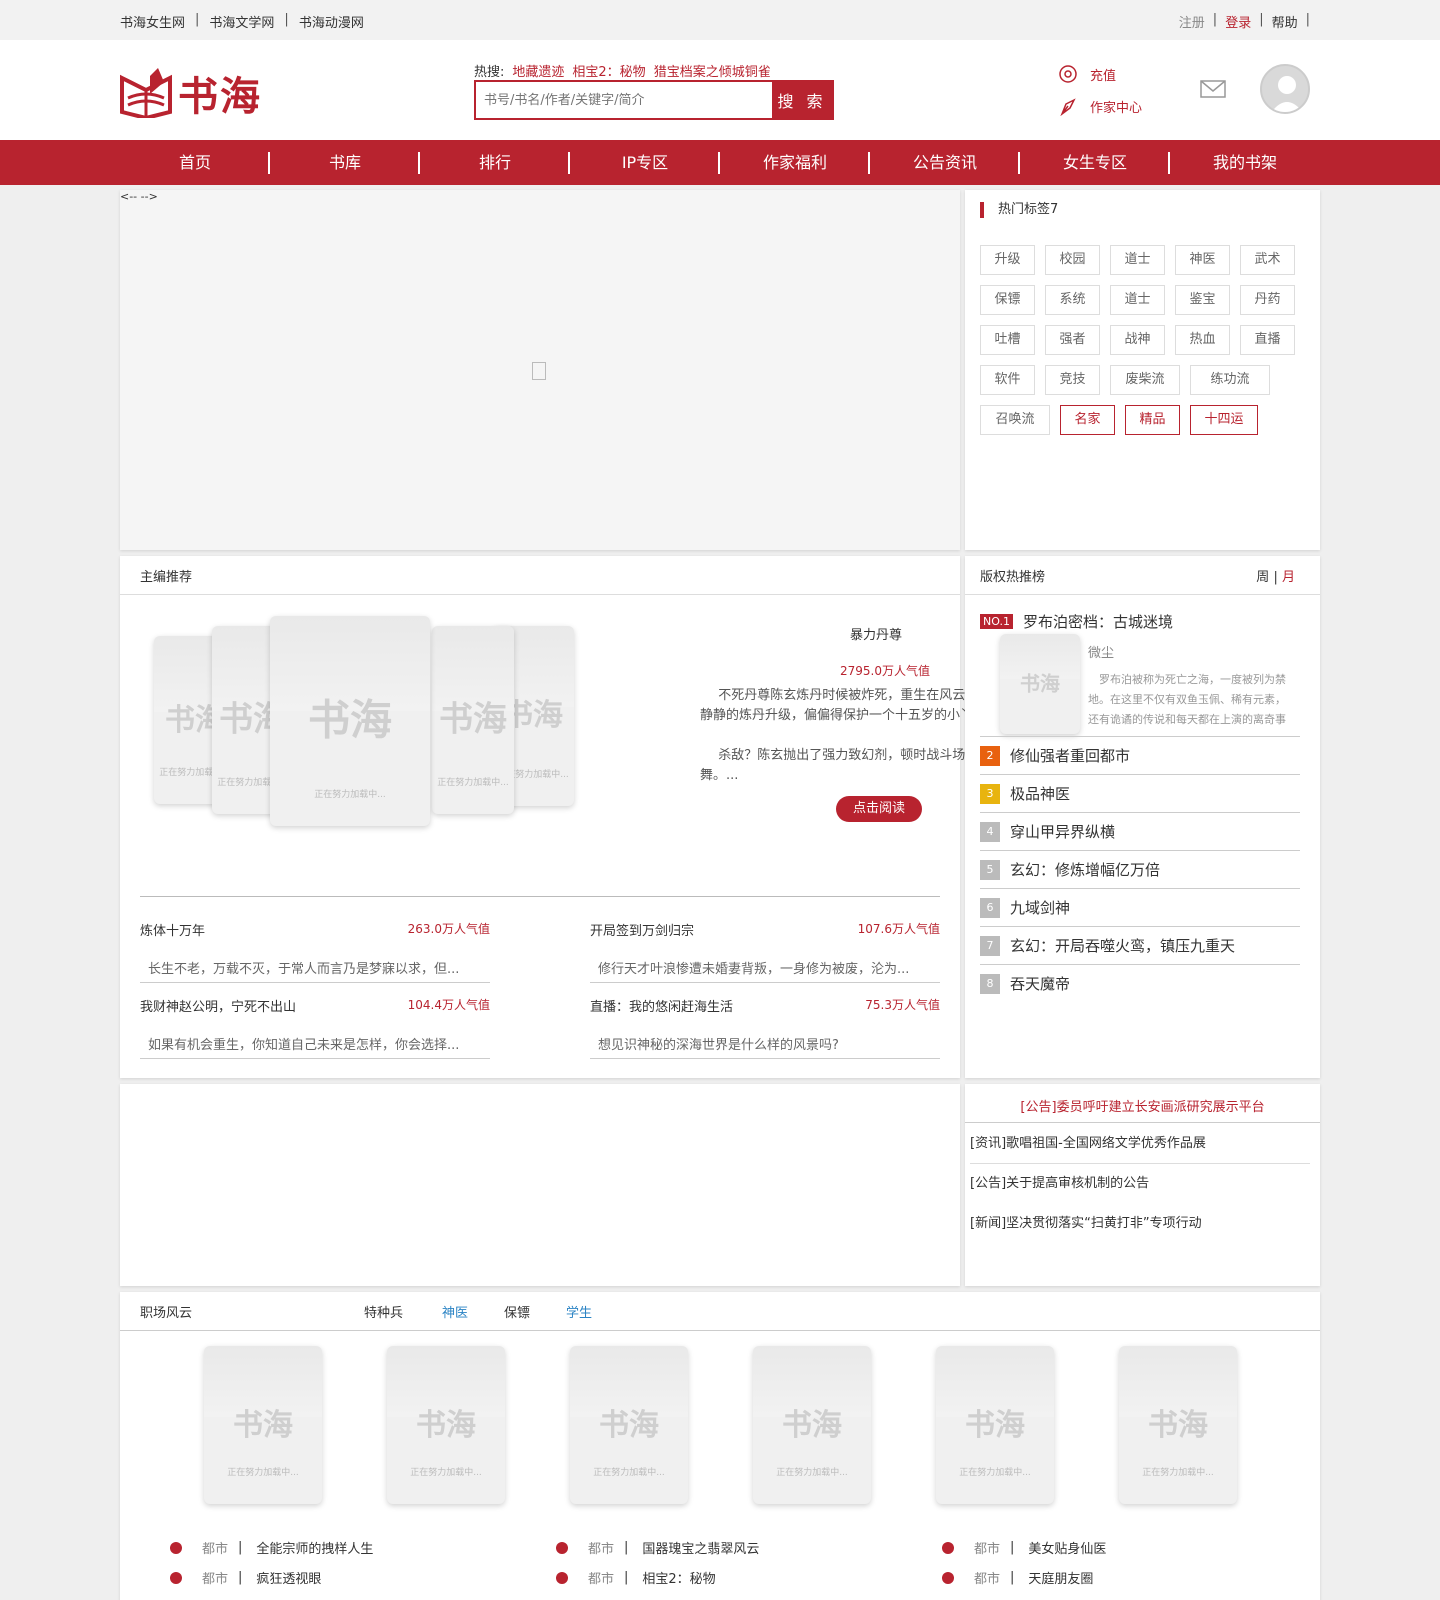 The image size is (1440, 1600). What do you see at coordinates (1140, 1144) in the screenshot?
I see `news-item: [资讯]歌唱祖国-全国网络文学优秀作品展` at bounding box center [1140, 1144].